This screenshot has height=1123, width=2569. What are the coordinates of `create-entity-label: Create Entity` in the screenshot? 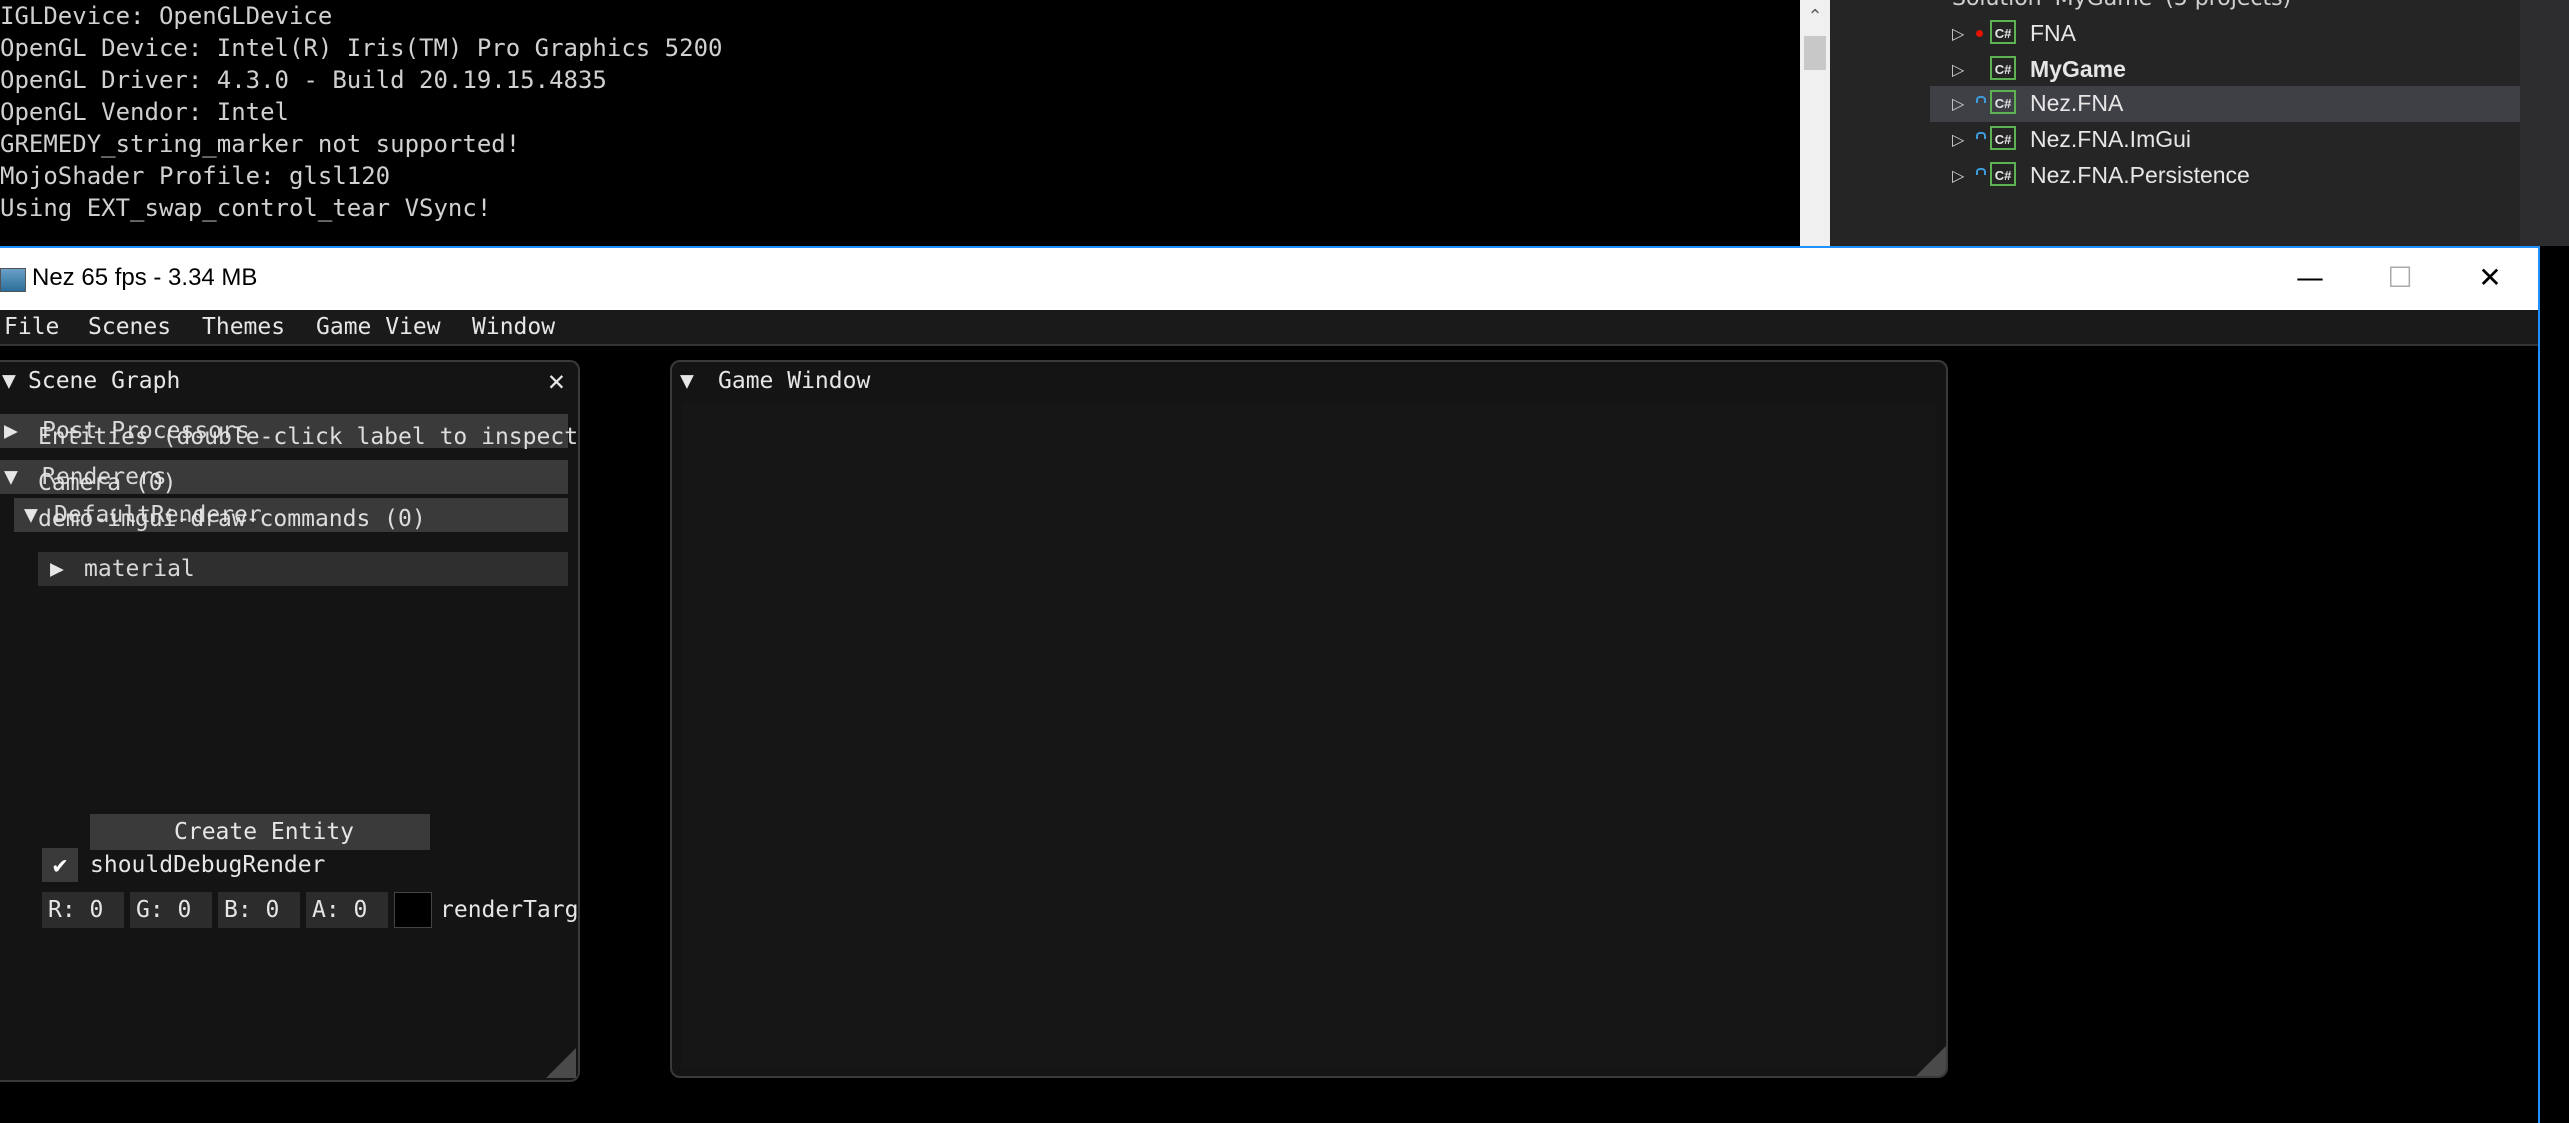 It's located at (264, 832).